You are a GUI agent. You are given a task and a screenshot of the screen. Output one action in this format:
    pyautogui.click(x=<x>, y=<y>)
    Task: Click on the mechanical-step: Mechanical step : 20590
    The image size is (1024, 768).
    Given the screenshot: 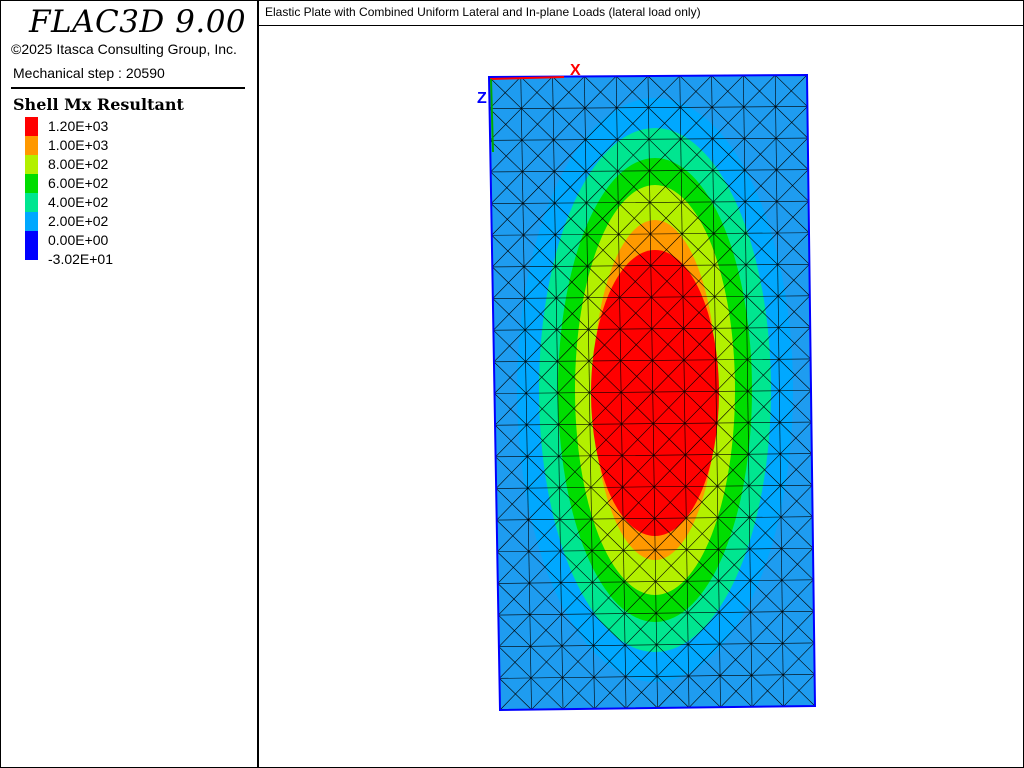 What is the action you would take?
    pyautogui.click(x=89, y=73)
    